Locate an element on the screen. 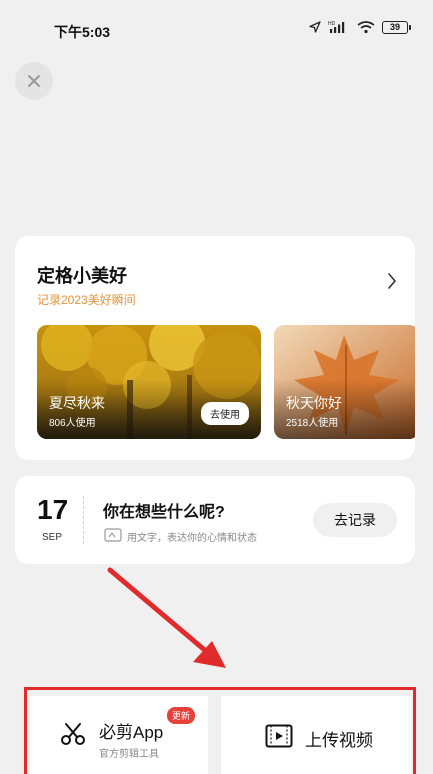 This screenshot has height=774, width=433. signal-icon: HD is located at coordinates (336, 27).